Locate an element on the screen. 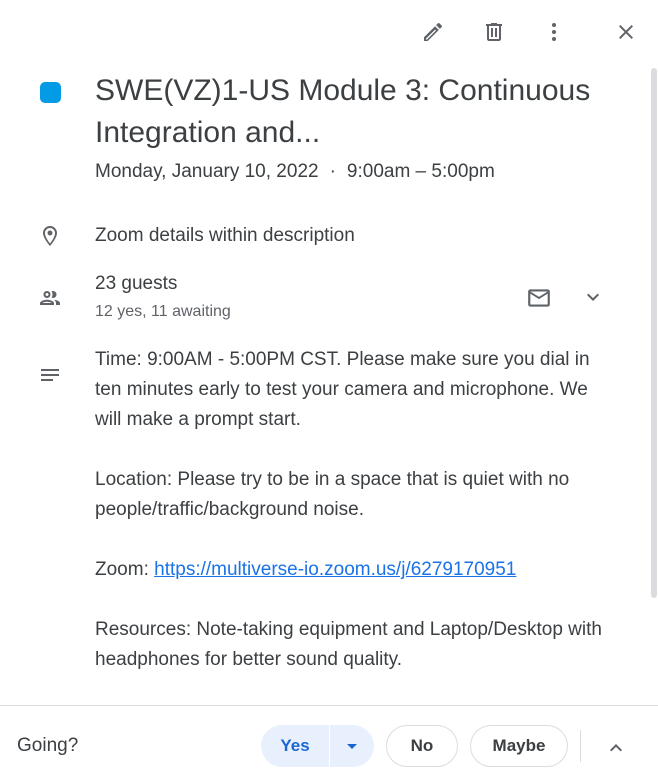  collapse-rsvp-button is located at coordinates (616, 748).